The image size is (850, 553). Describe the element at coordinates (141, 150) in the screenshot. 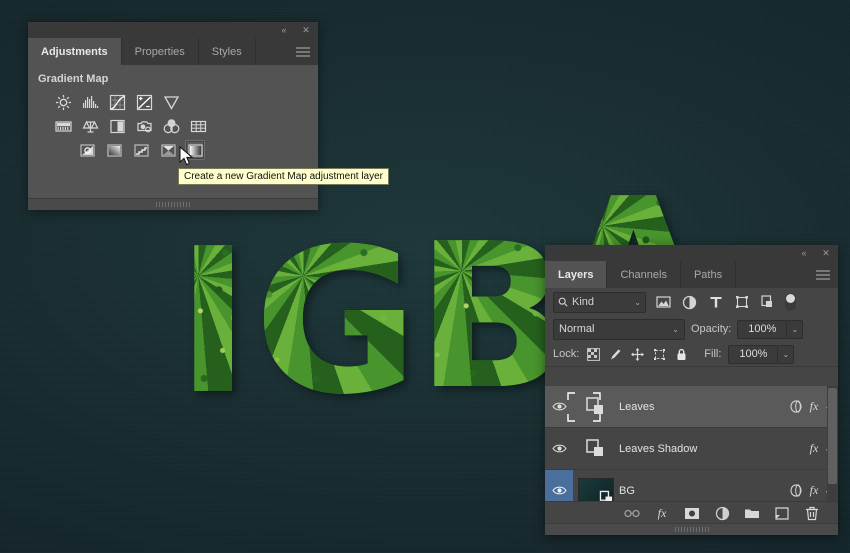

I see `threshold-icon` at that location.